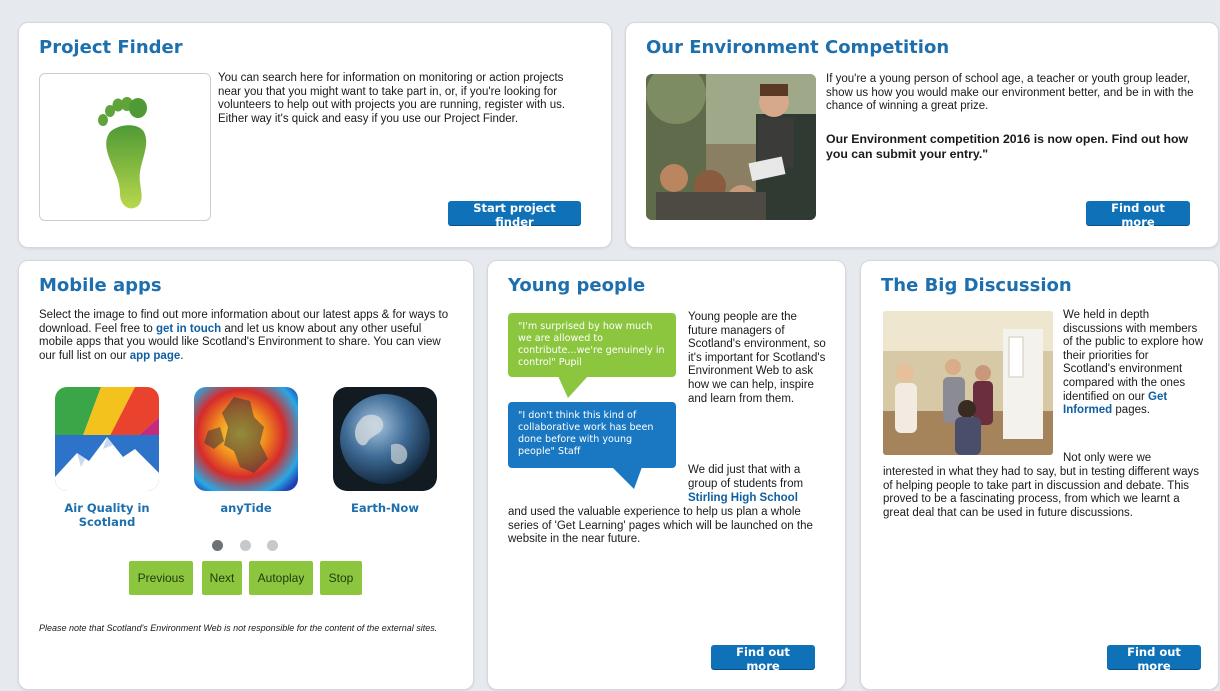 This screenshot has height=691, width=1220. I want to click on big-discussion-find-out-more-button: Find out more, so click(1154, 659).